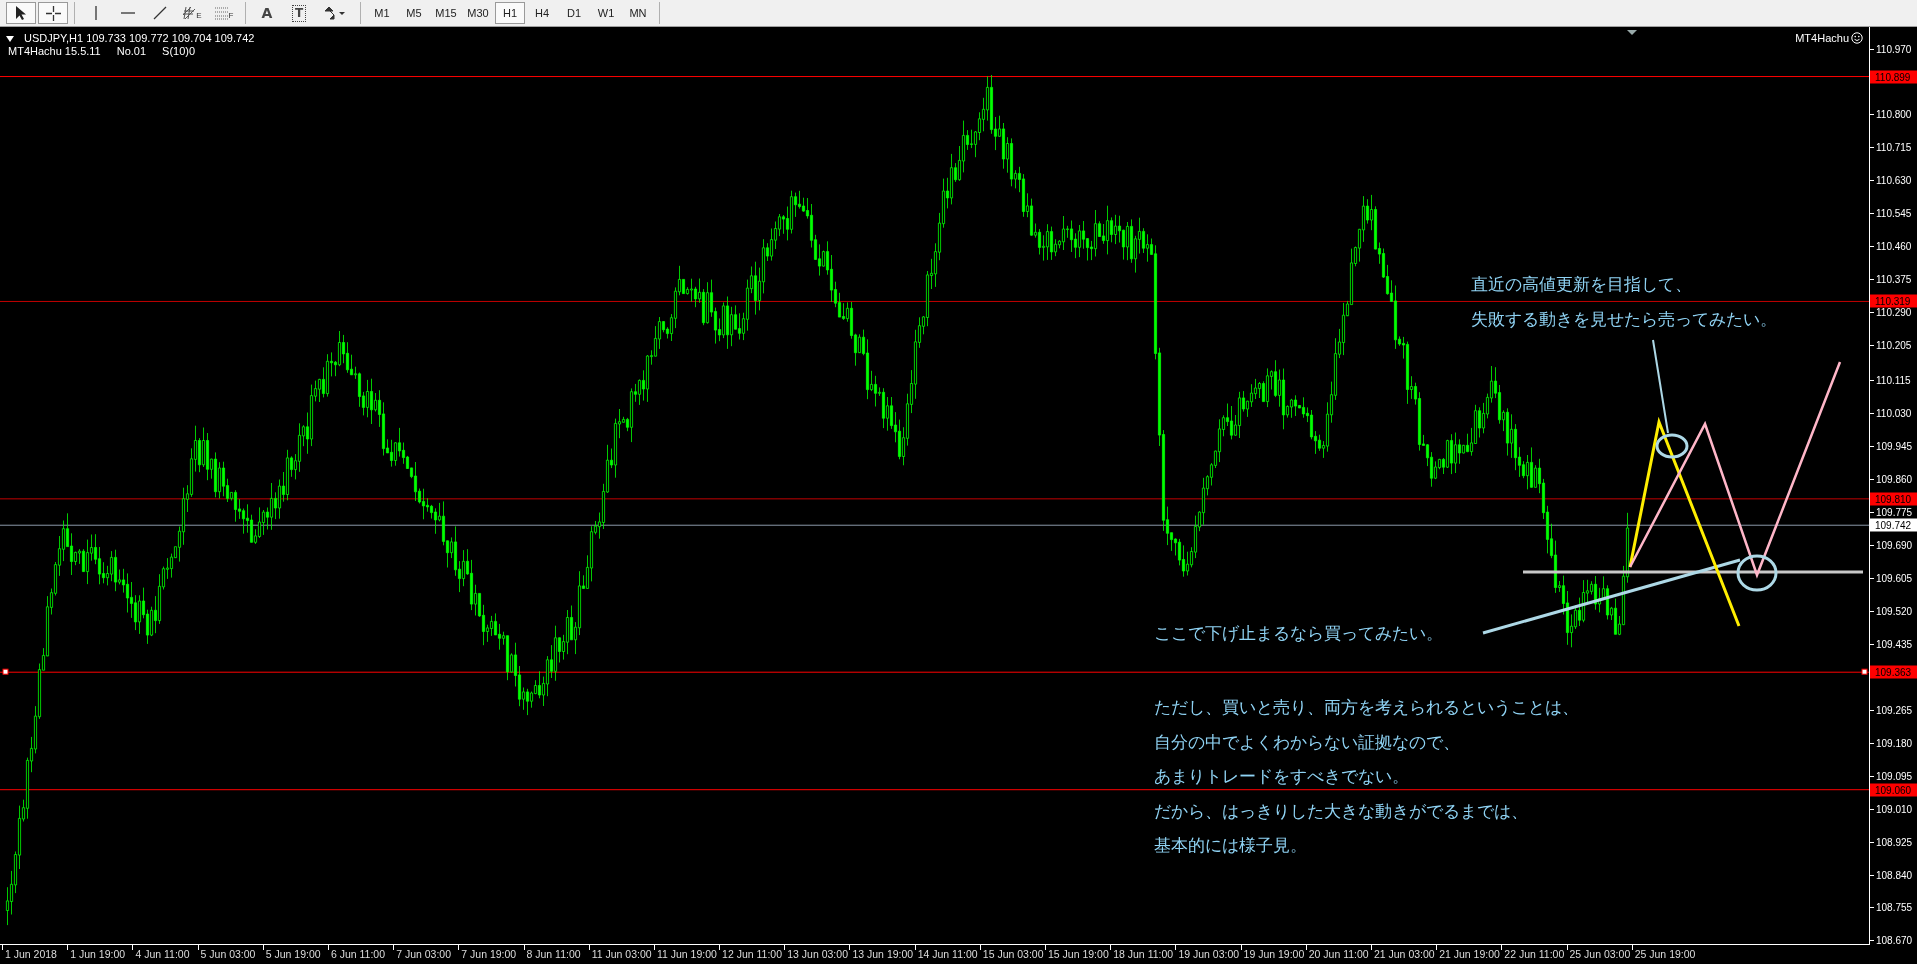 The height and width of the screenshot is (964, 1917). I want to click on price-label: 110.030, so click(1894, 414).